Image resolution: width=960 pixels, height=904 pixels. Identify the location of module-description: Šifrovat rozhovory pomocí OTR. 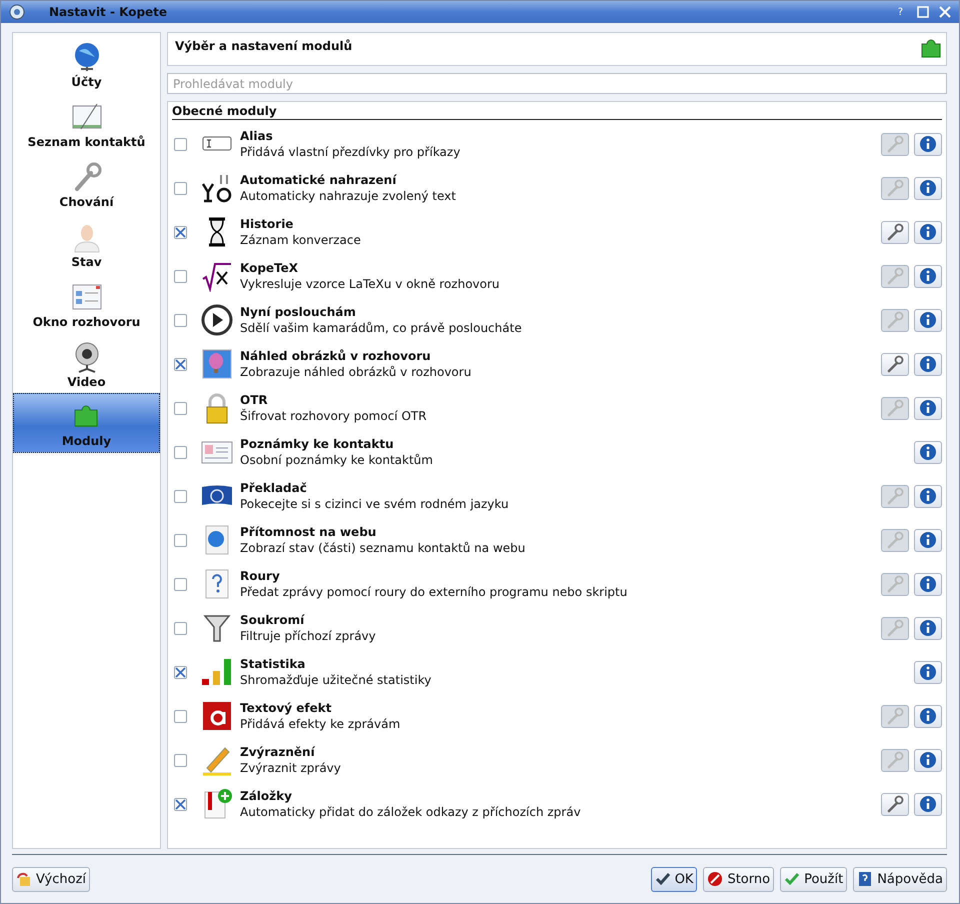
(334, 416).